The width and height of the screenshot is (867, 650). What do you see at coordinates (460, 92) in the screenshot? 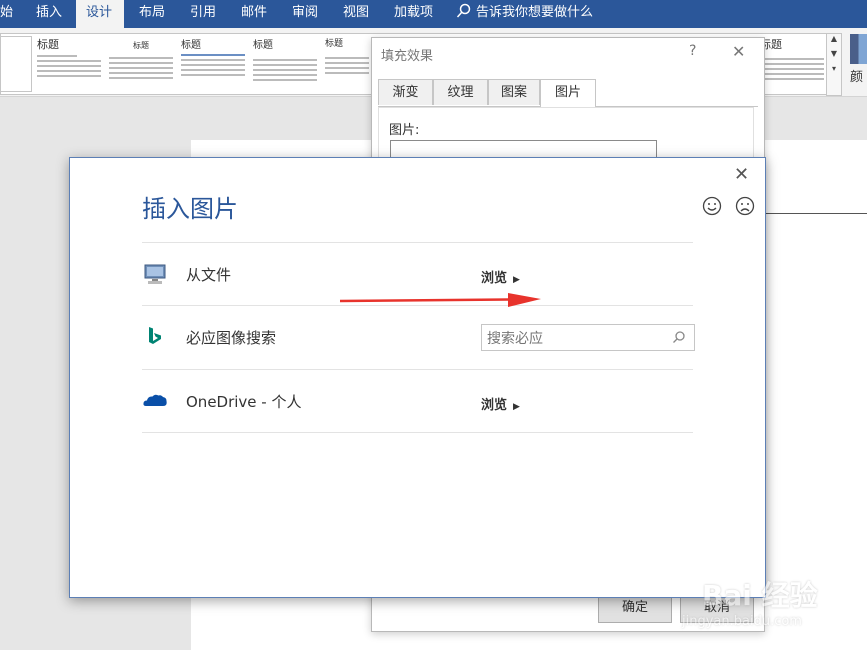
I see `tab-texture: 纹理` at bounding box center [460, 92].